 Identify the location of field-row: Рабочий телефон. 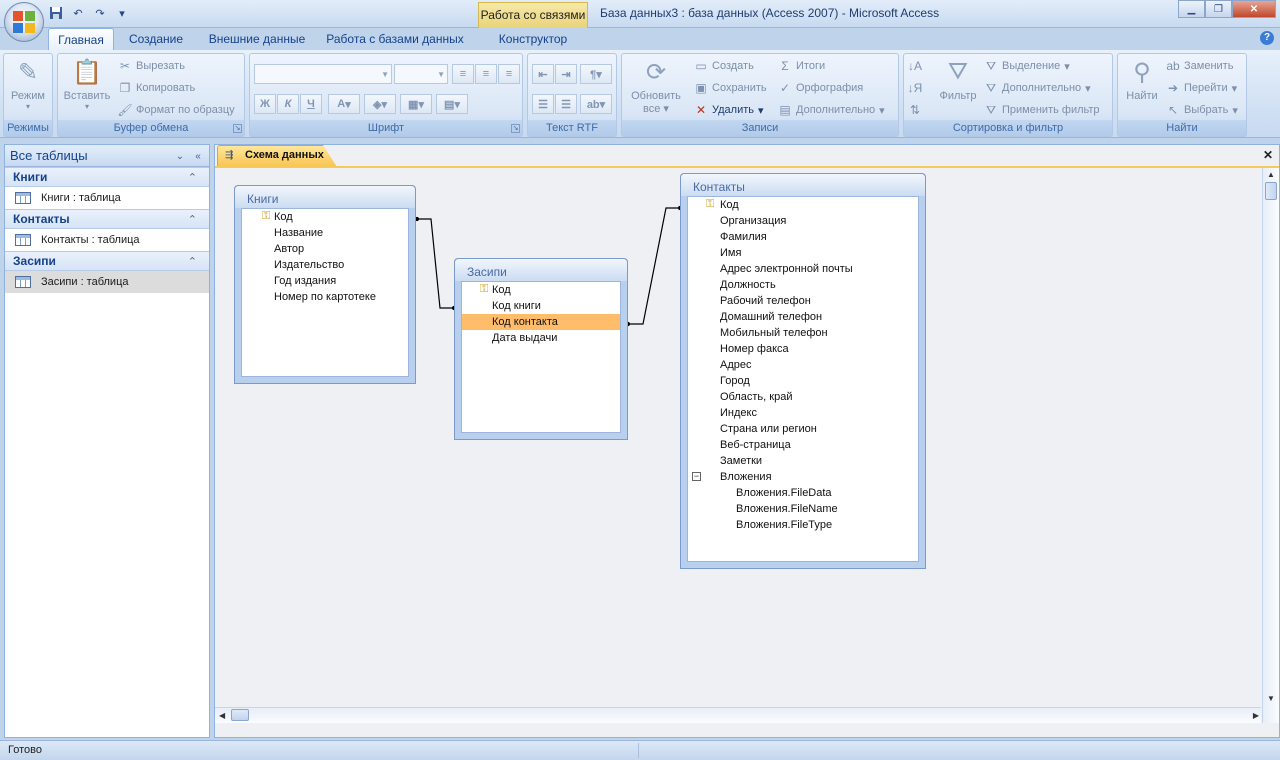
(803, 301).